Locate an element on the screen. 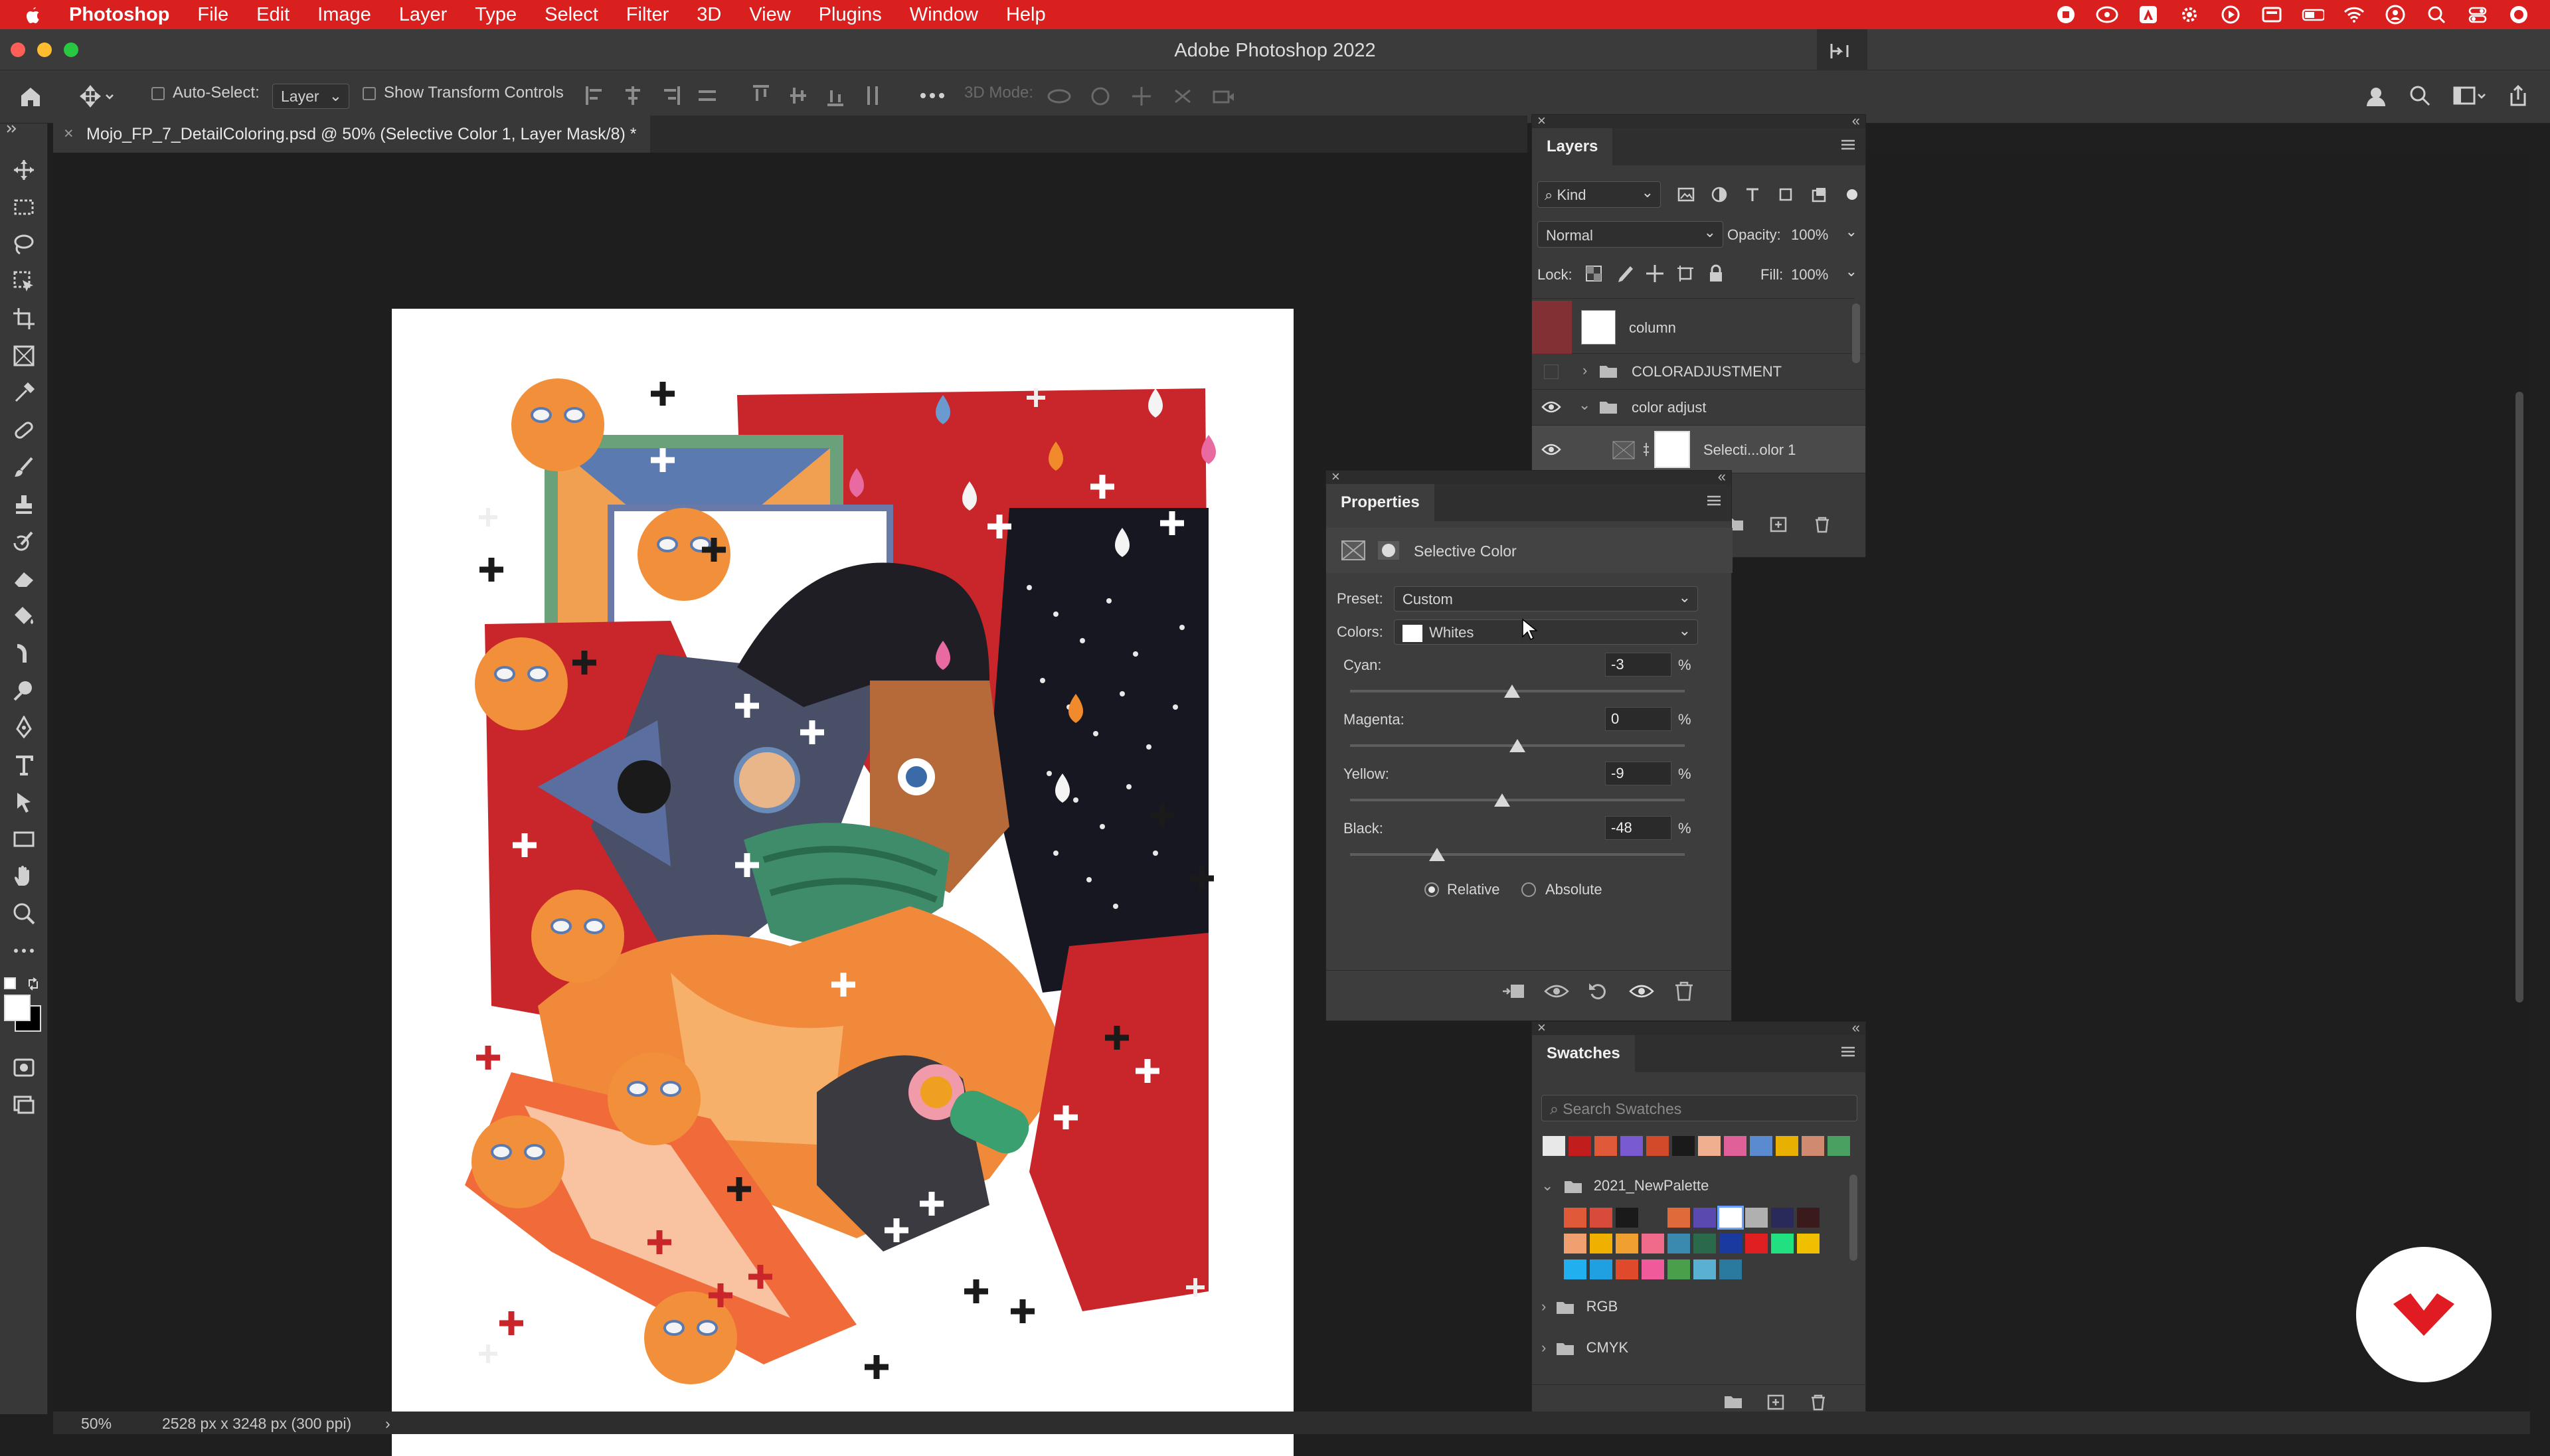 The image size is (2550, 1456). black-value-field: -48 is located at coordinates (1638, 828).